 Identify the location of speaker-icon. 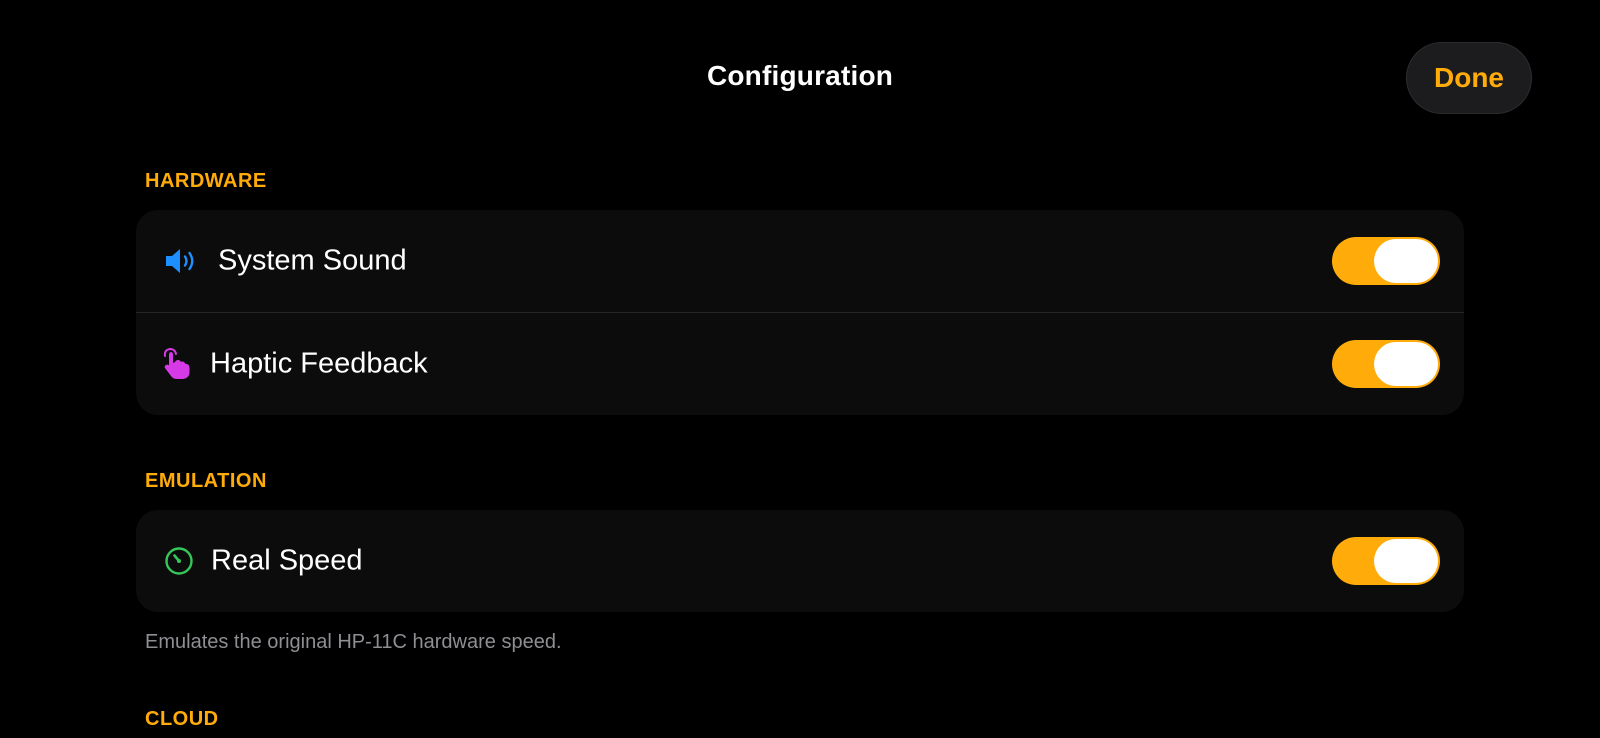
(182, 261).